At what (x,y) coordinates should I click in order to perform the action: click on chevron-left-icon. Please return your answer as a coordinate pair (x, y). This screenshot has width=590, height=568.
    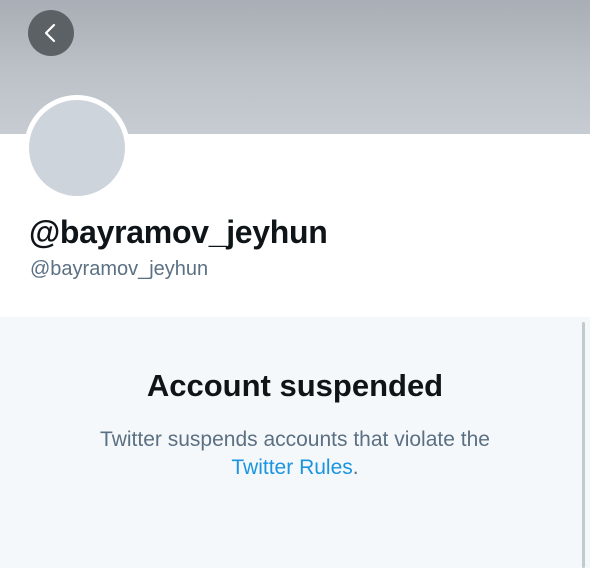
    Looking at the image, I should click on (50, 33).